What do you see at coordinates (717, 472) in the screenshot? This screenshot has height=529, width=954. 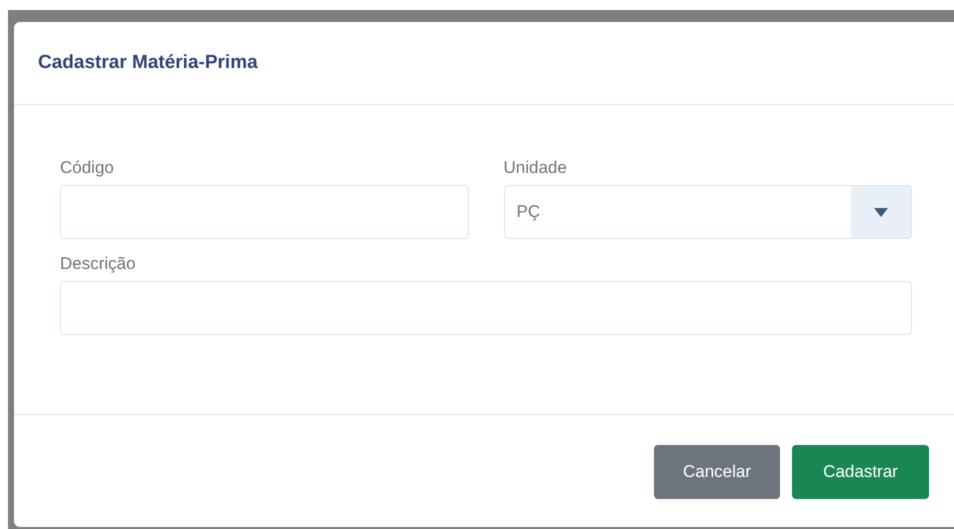 I see `cancel-button: Cancelar` at bounding box center [717, 472].